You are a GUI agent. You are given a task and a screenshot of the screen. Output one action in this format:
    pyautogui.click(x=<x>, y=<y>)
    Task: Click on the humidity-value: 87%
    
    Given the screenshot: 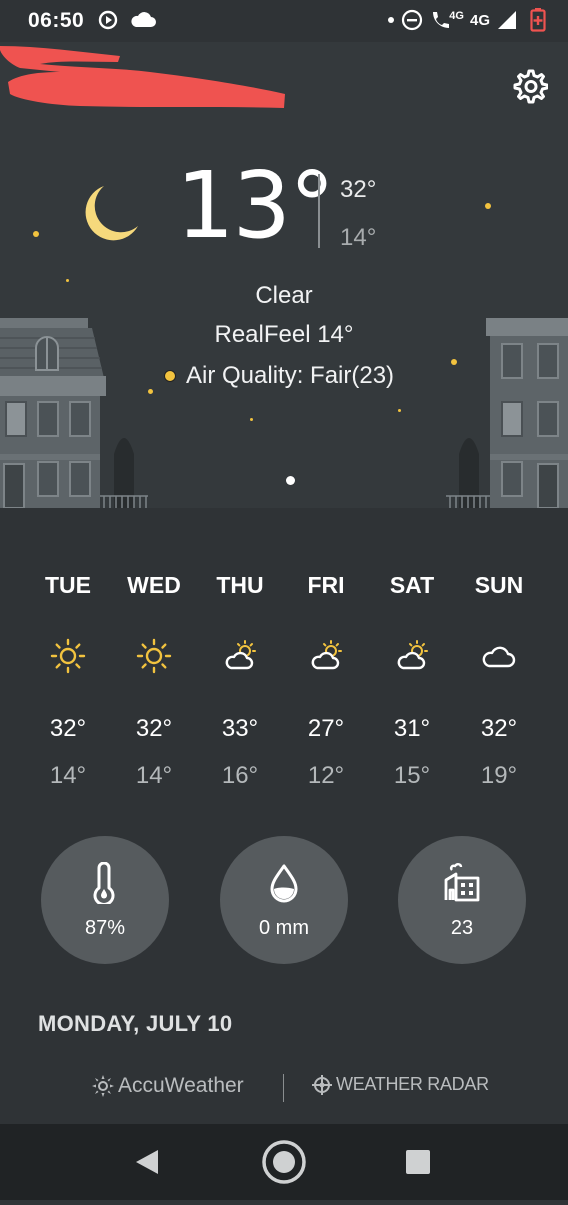 What is the action you would take?
    pyautogui.click(x=105, y=928)
    